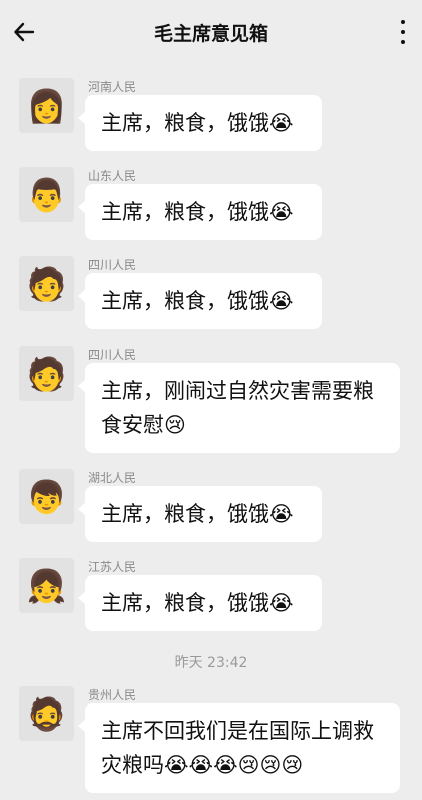  What do you see at coordinates (239, 748) in the screenshot?
I see `message-bubble: 主席不回我们是在国际上调救灾粮吗😭😭😭😢😢😢` at bounding box center [239, 748].